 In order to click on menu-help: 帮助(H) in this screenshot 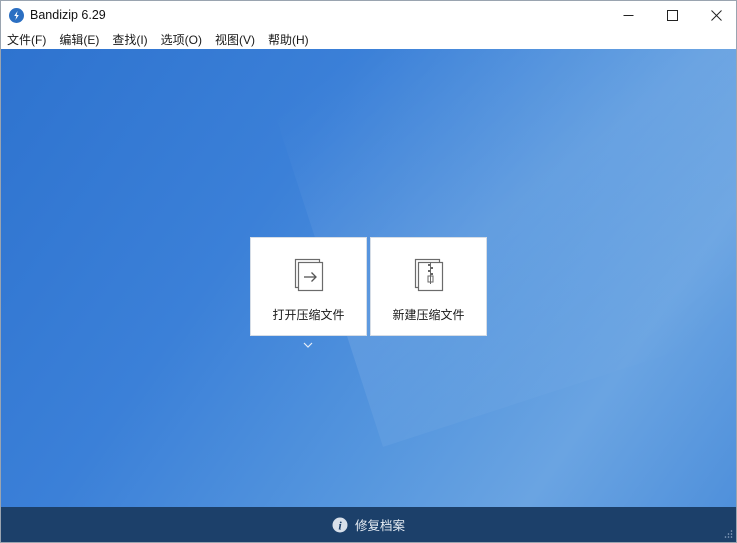, I will do `click(288, 39)`.